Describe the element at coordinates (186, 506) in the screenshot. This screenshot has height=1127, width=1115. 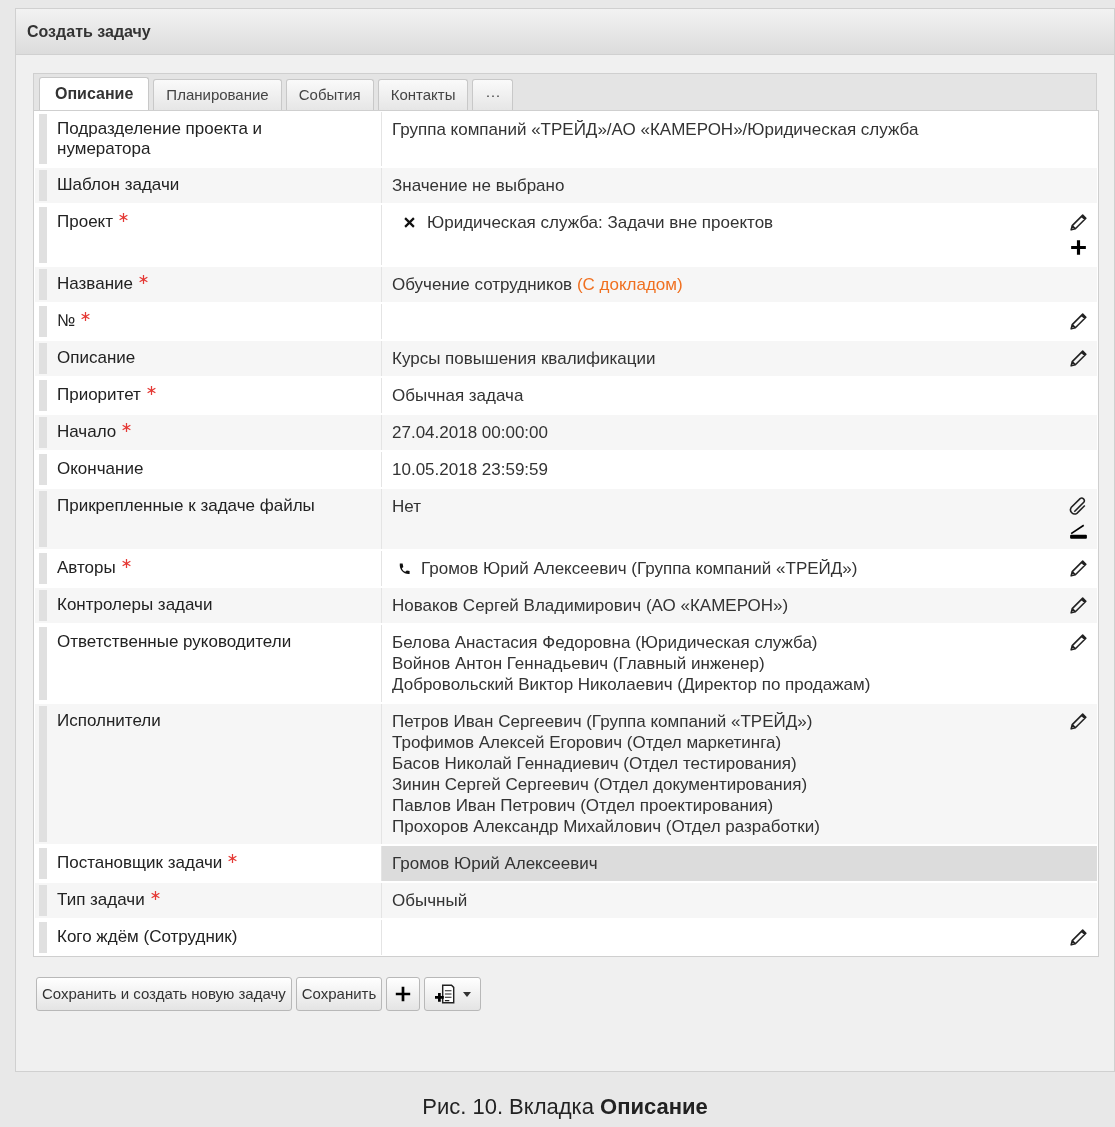
I see `field-label: Прикрепленные к задаче файлы` at that location.